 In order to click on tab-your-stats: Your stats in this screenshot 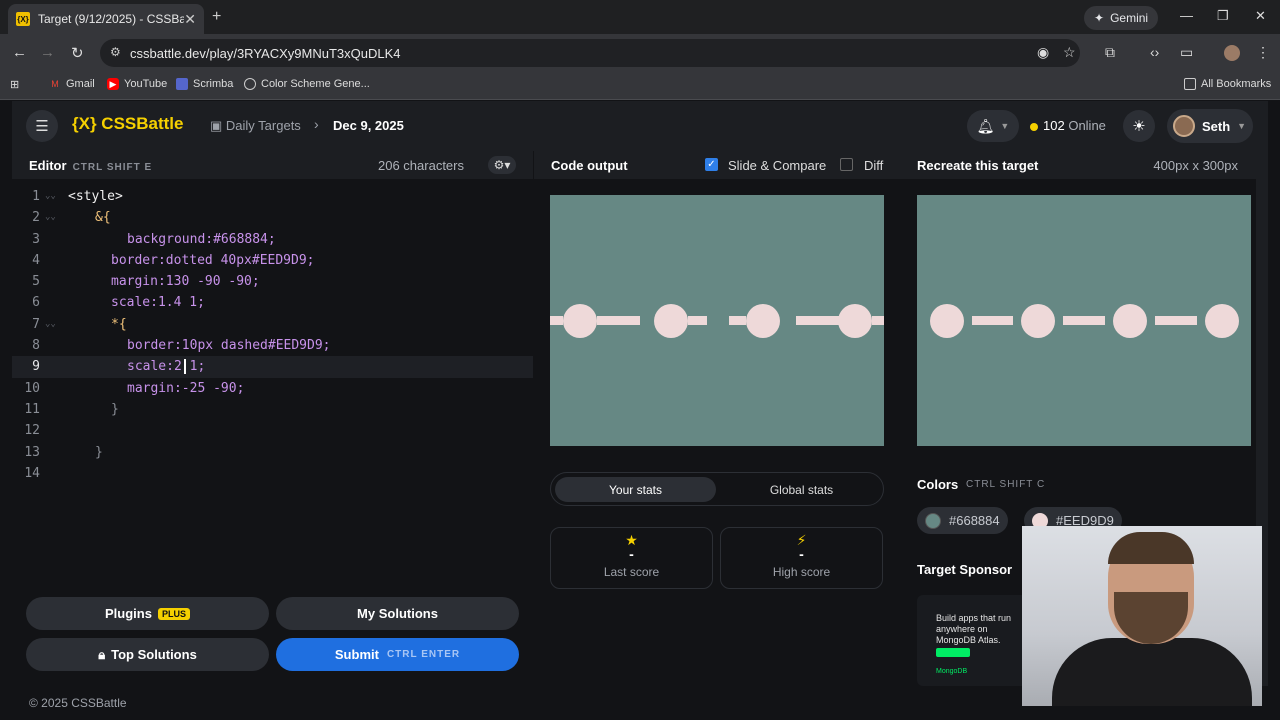, I will do `click(635, 489)`.